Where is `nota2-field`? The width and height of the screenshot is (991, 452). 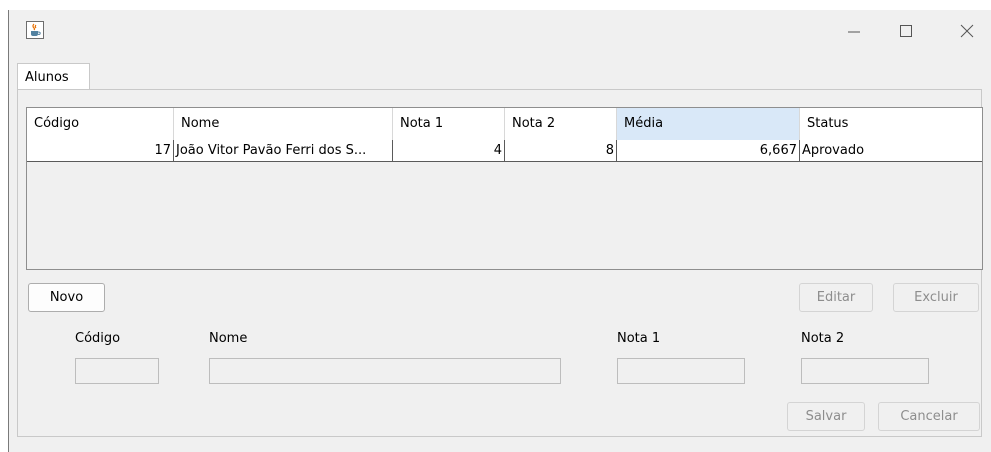
nota2-field is located at coordinates (865, 371).